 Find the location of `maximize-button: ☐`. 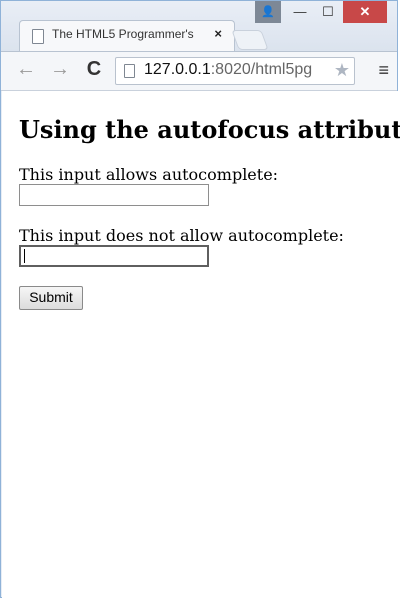

maximize-button: ☐ is located at coordinates (328, 12).